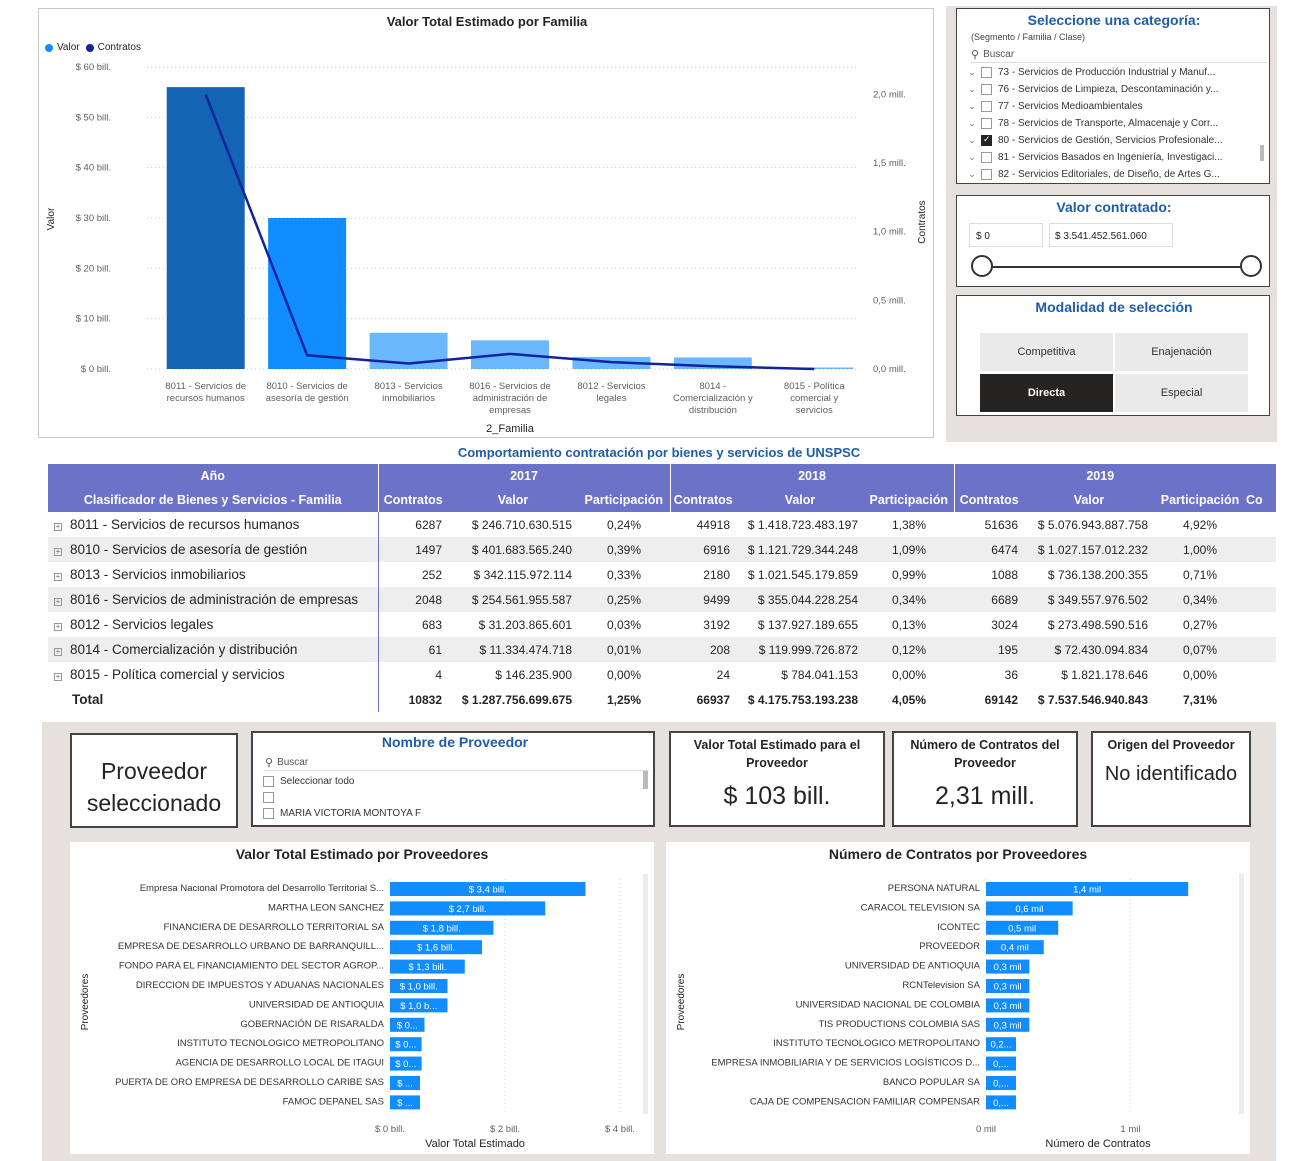  I want to click on modalidad-especial-button: Especial, so click(1181, 393).